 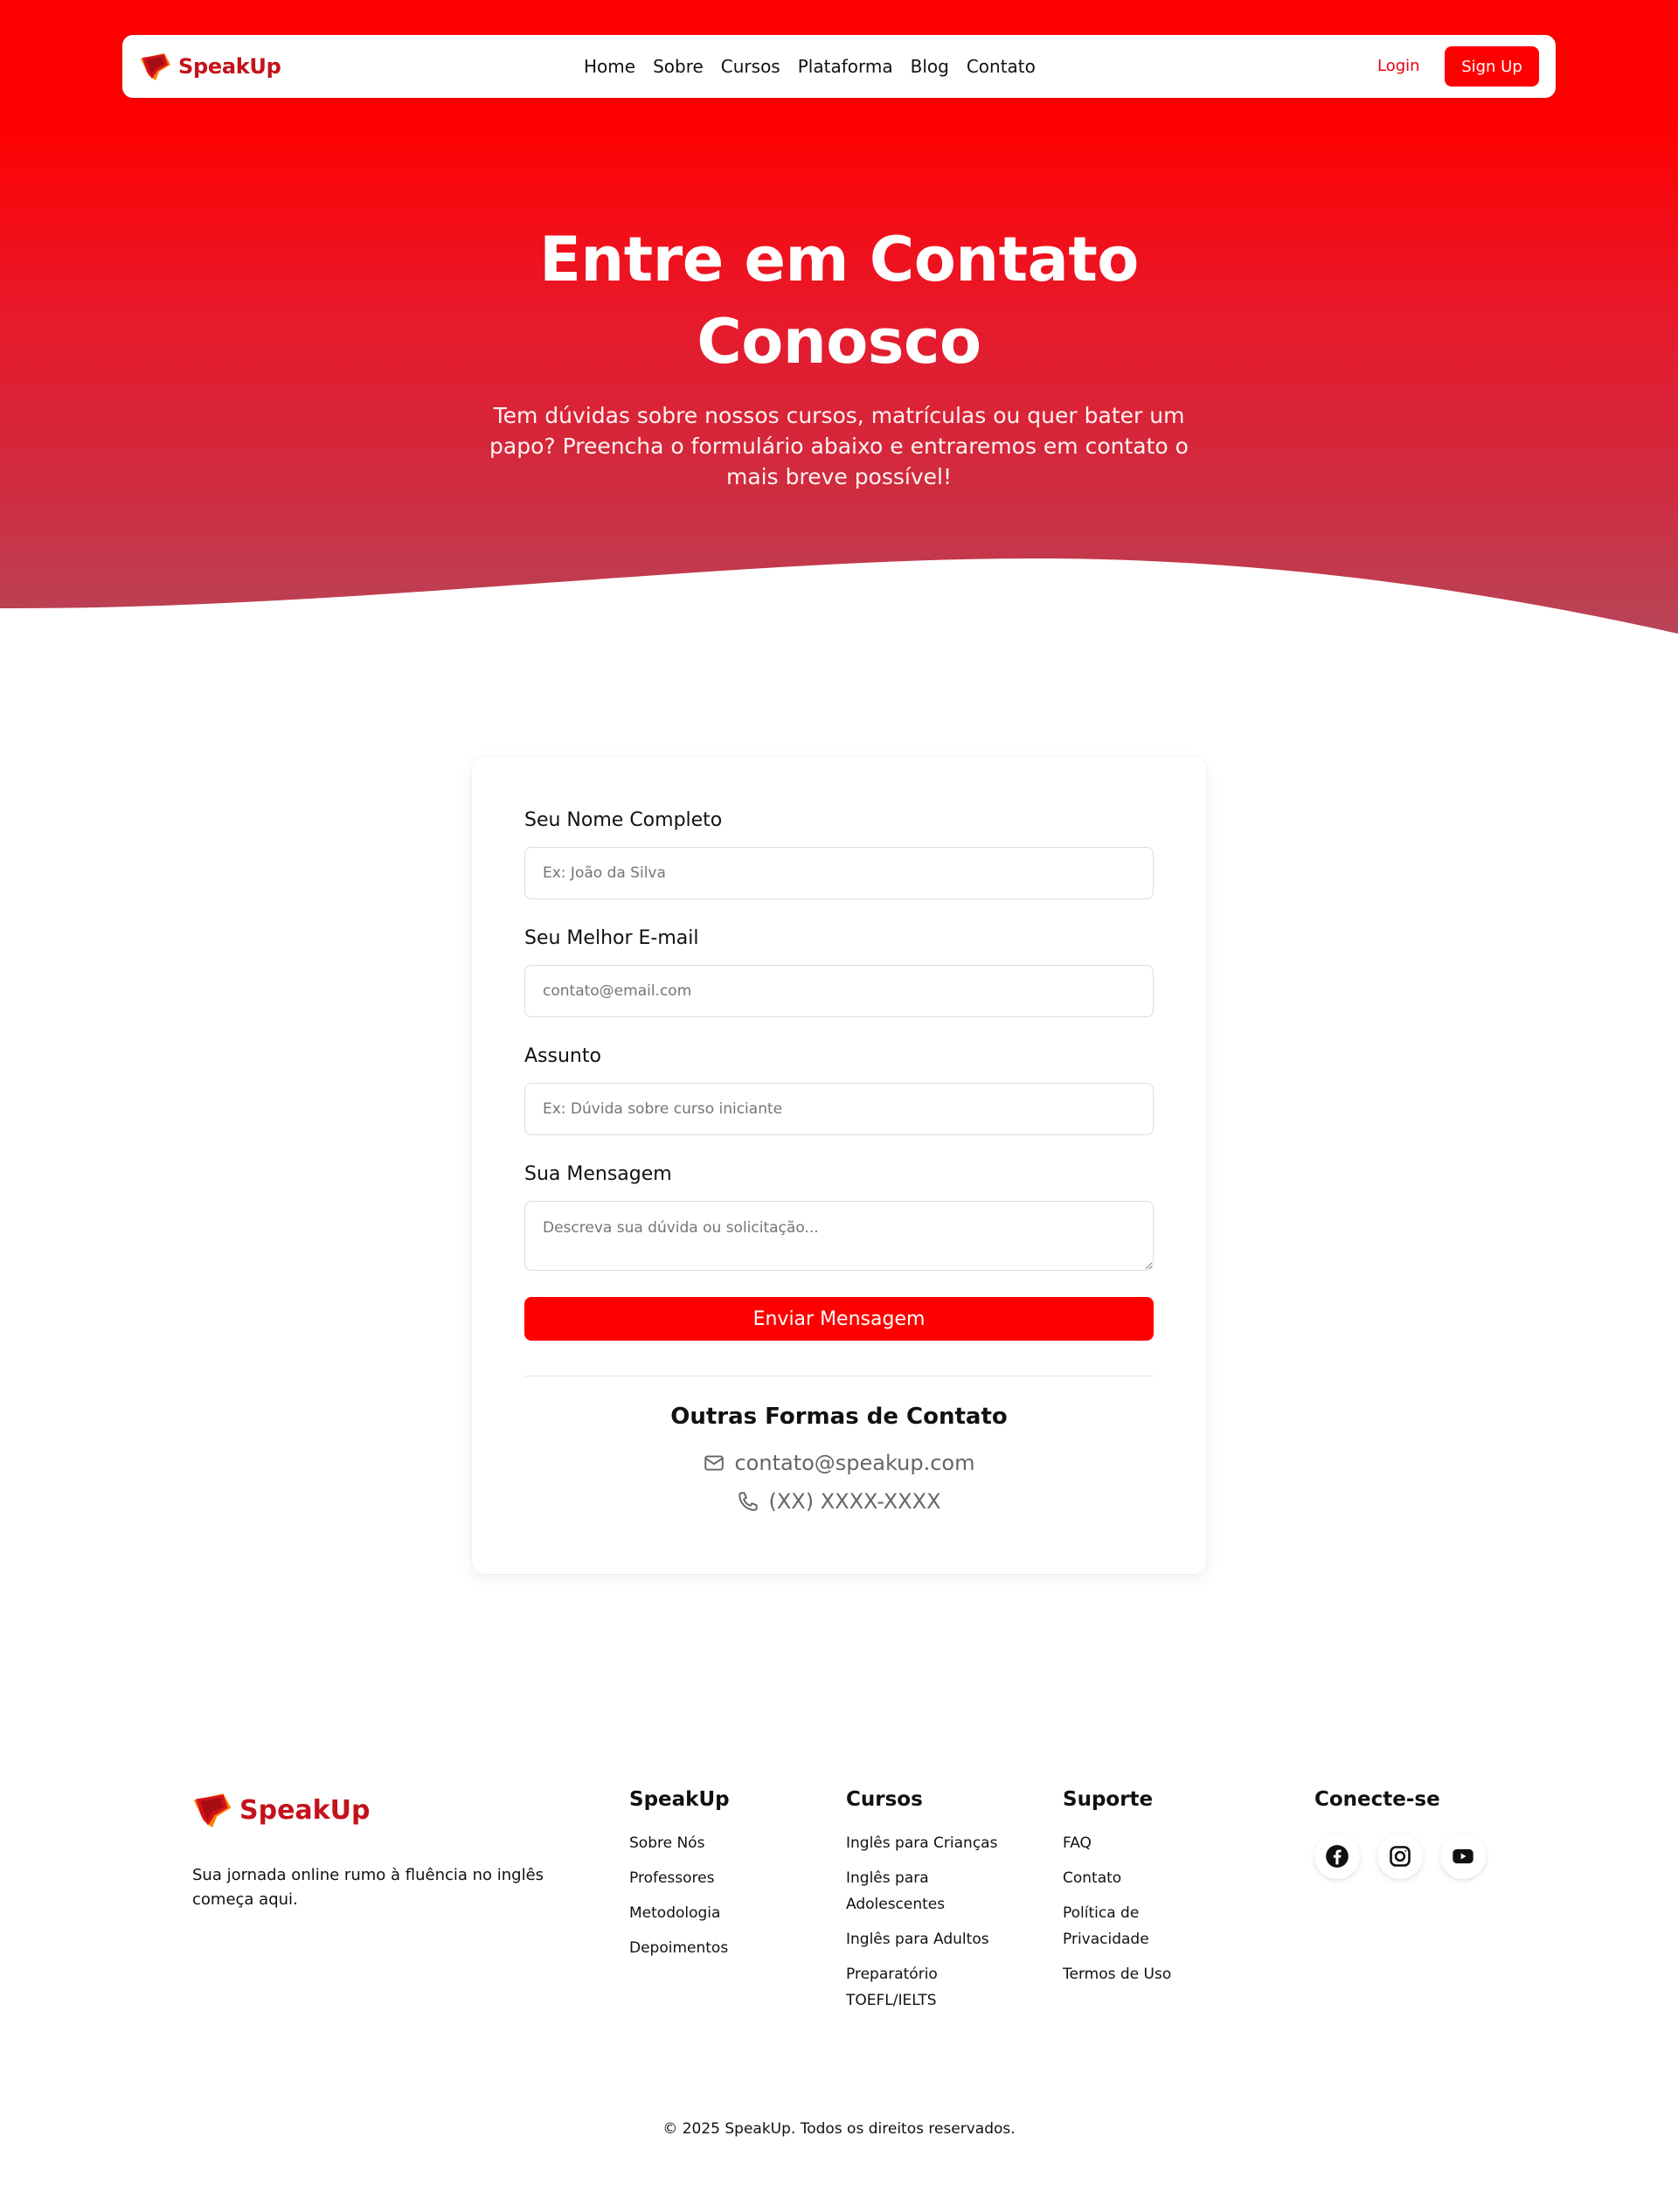 I want to click on nav-link-cursos: Cursos, so click(x=750, y=66).